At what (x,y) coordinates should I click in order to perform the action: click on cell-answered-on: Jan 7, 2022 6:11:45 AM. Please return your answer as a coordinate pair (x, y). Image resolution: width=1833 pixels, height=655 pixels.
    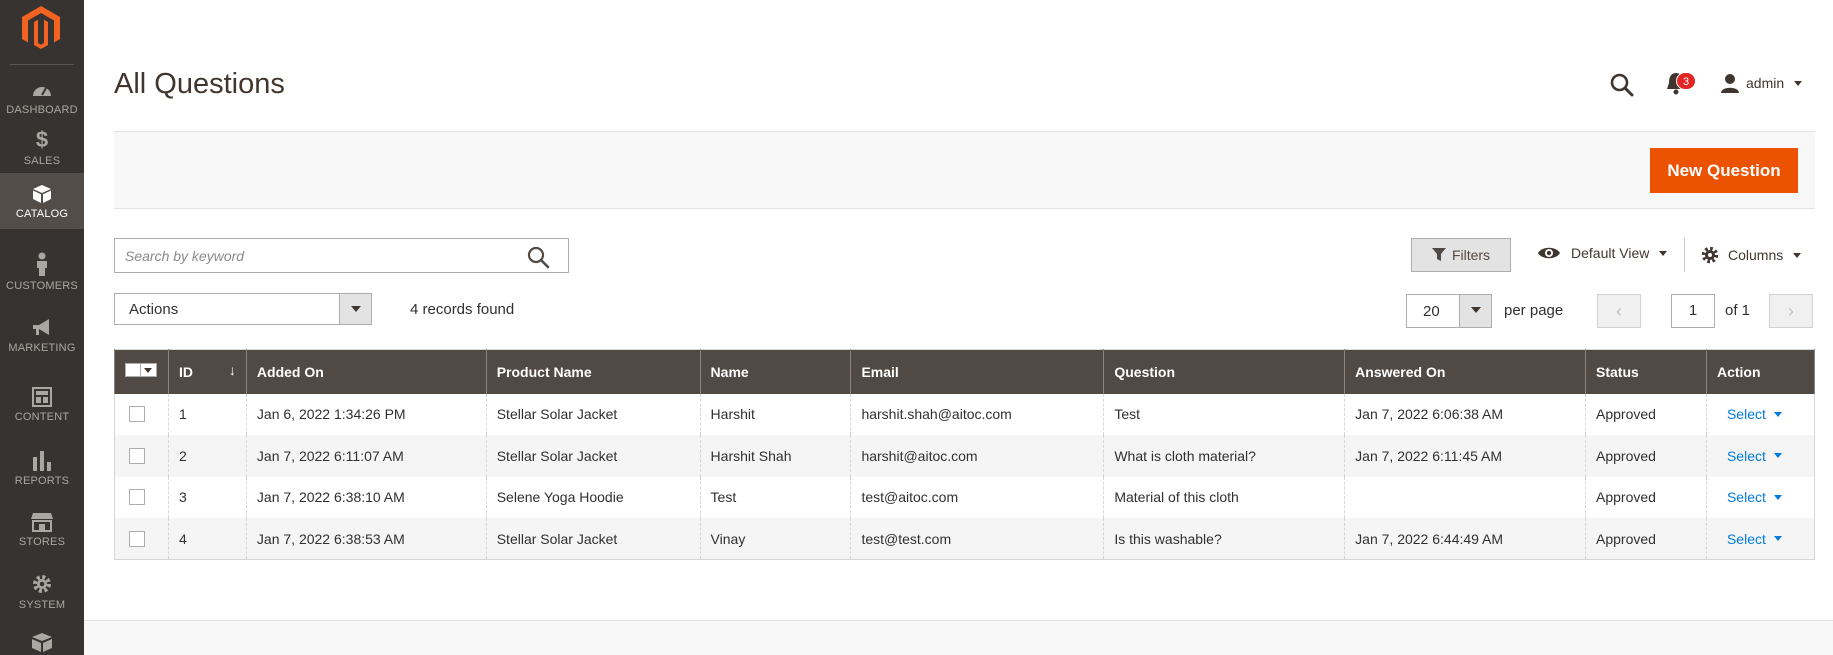
    Looking at the image, I should click on (1465, 456).